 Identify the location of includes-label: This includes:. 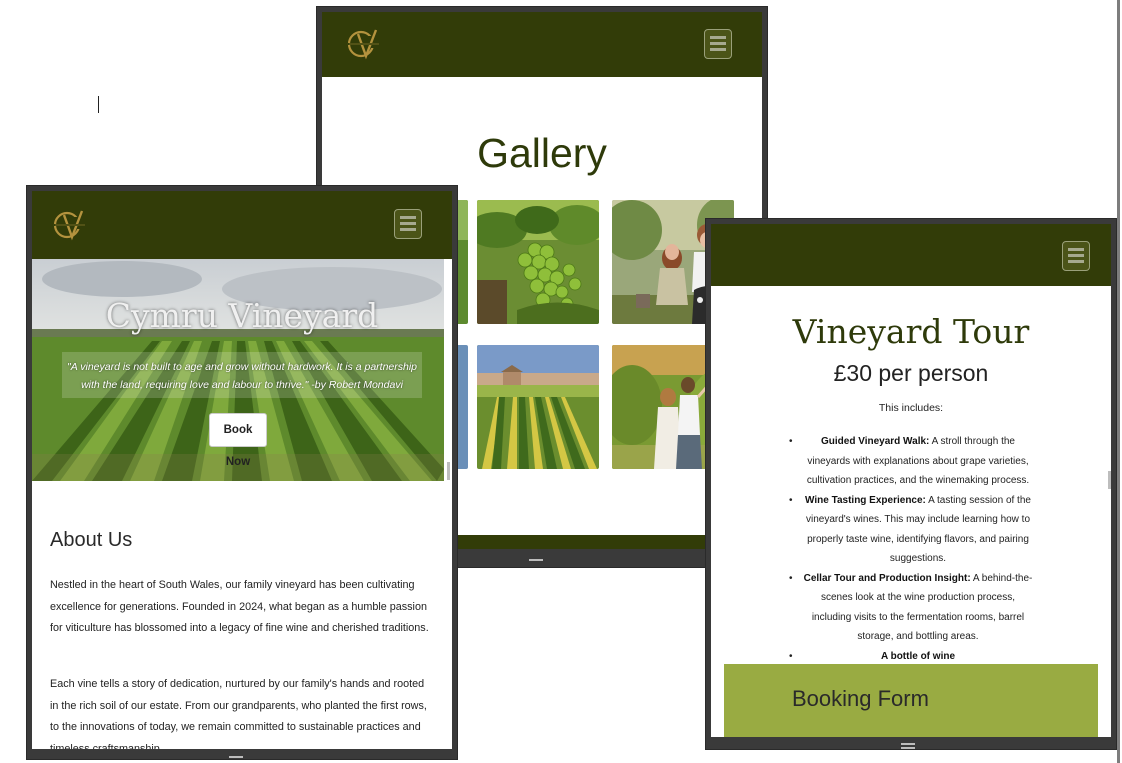
(911, 408).